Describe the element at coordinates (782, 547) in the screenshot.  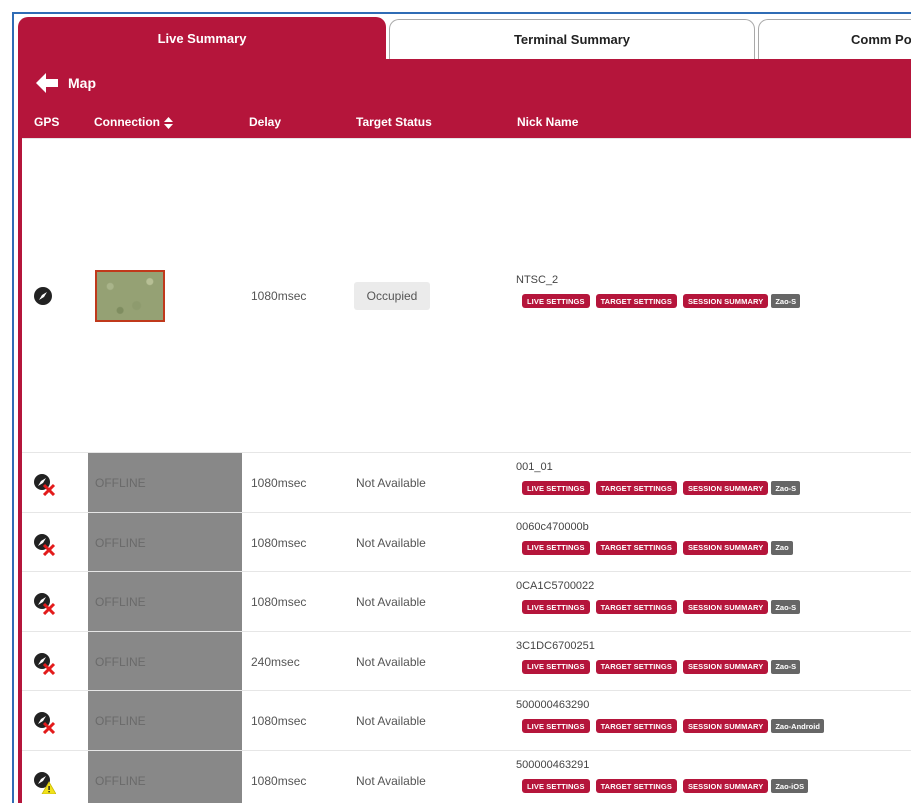
I see `device-type-badge: Zao` at that location.